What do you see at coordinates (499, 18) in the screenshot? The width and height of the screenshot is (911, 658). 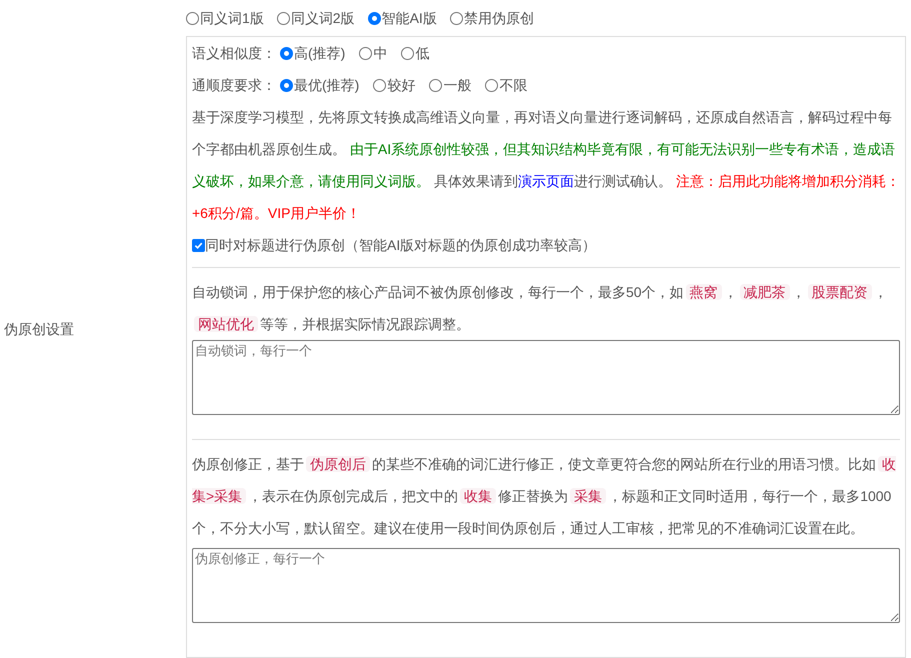 I see `mode-option-label: 禁用伪原创` at bounding box center [499, 18].